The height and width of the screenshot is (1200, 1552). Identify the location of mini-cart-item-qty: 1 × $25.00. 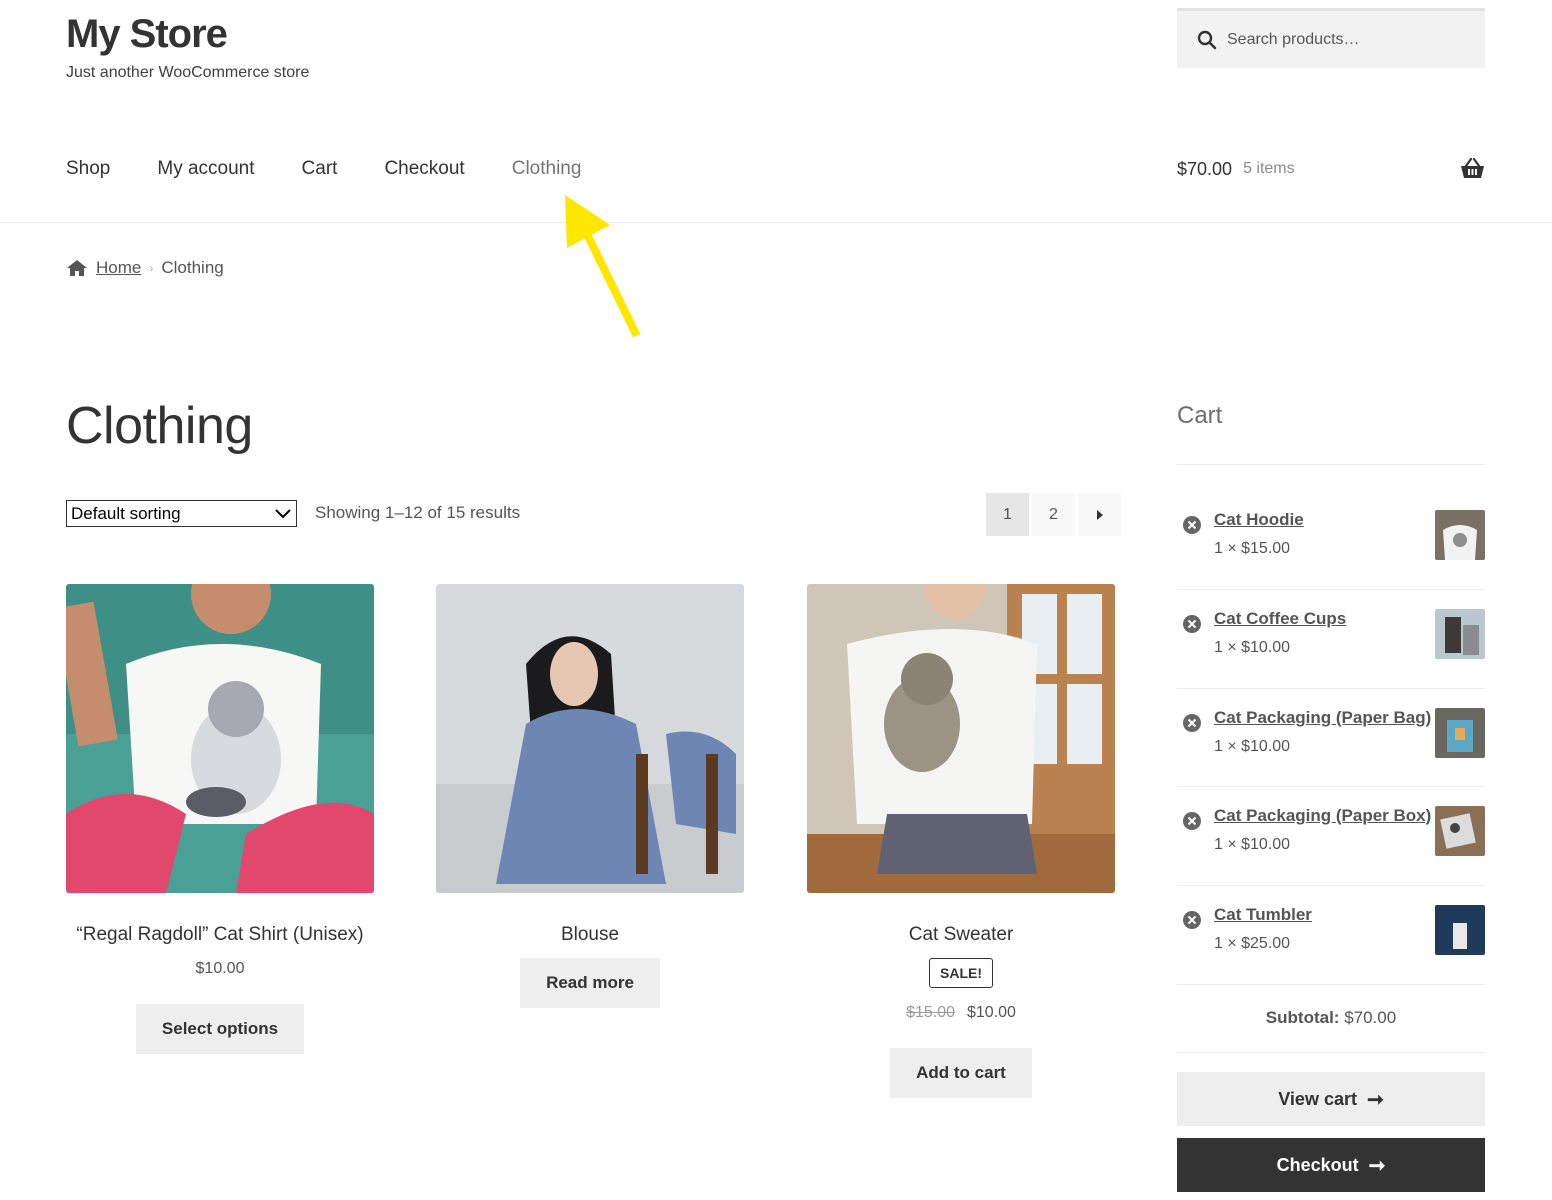
(1252, 943).